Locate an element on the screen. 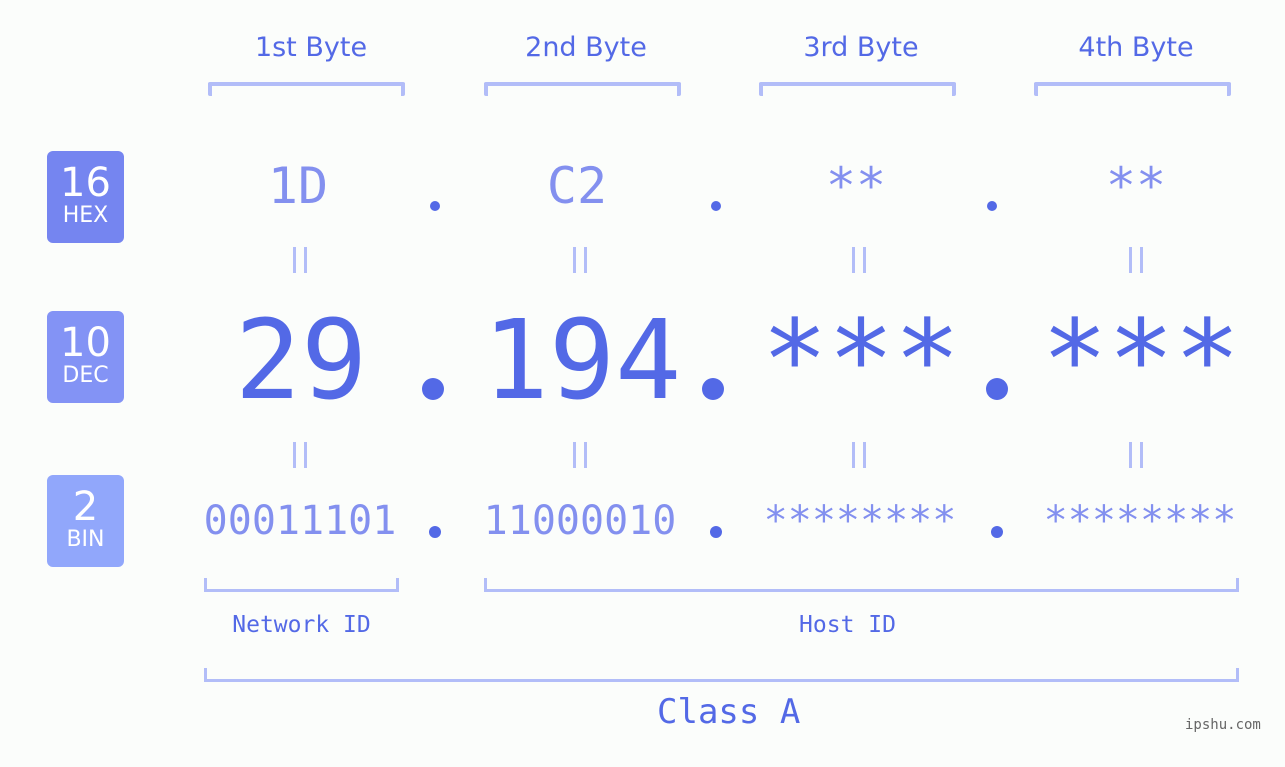  dec-value-4: *** is located at coordinates (1141, 360).